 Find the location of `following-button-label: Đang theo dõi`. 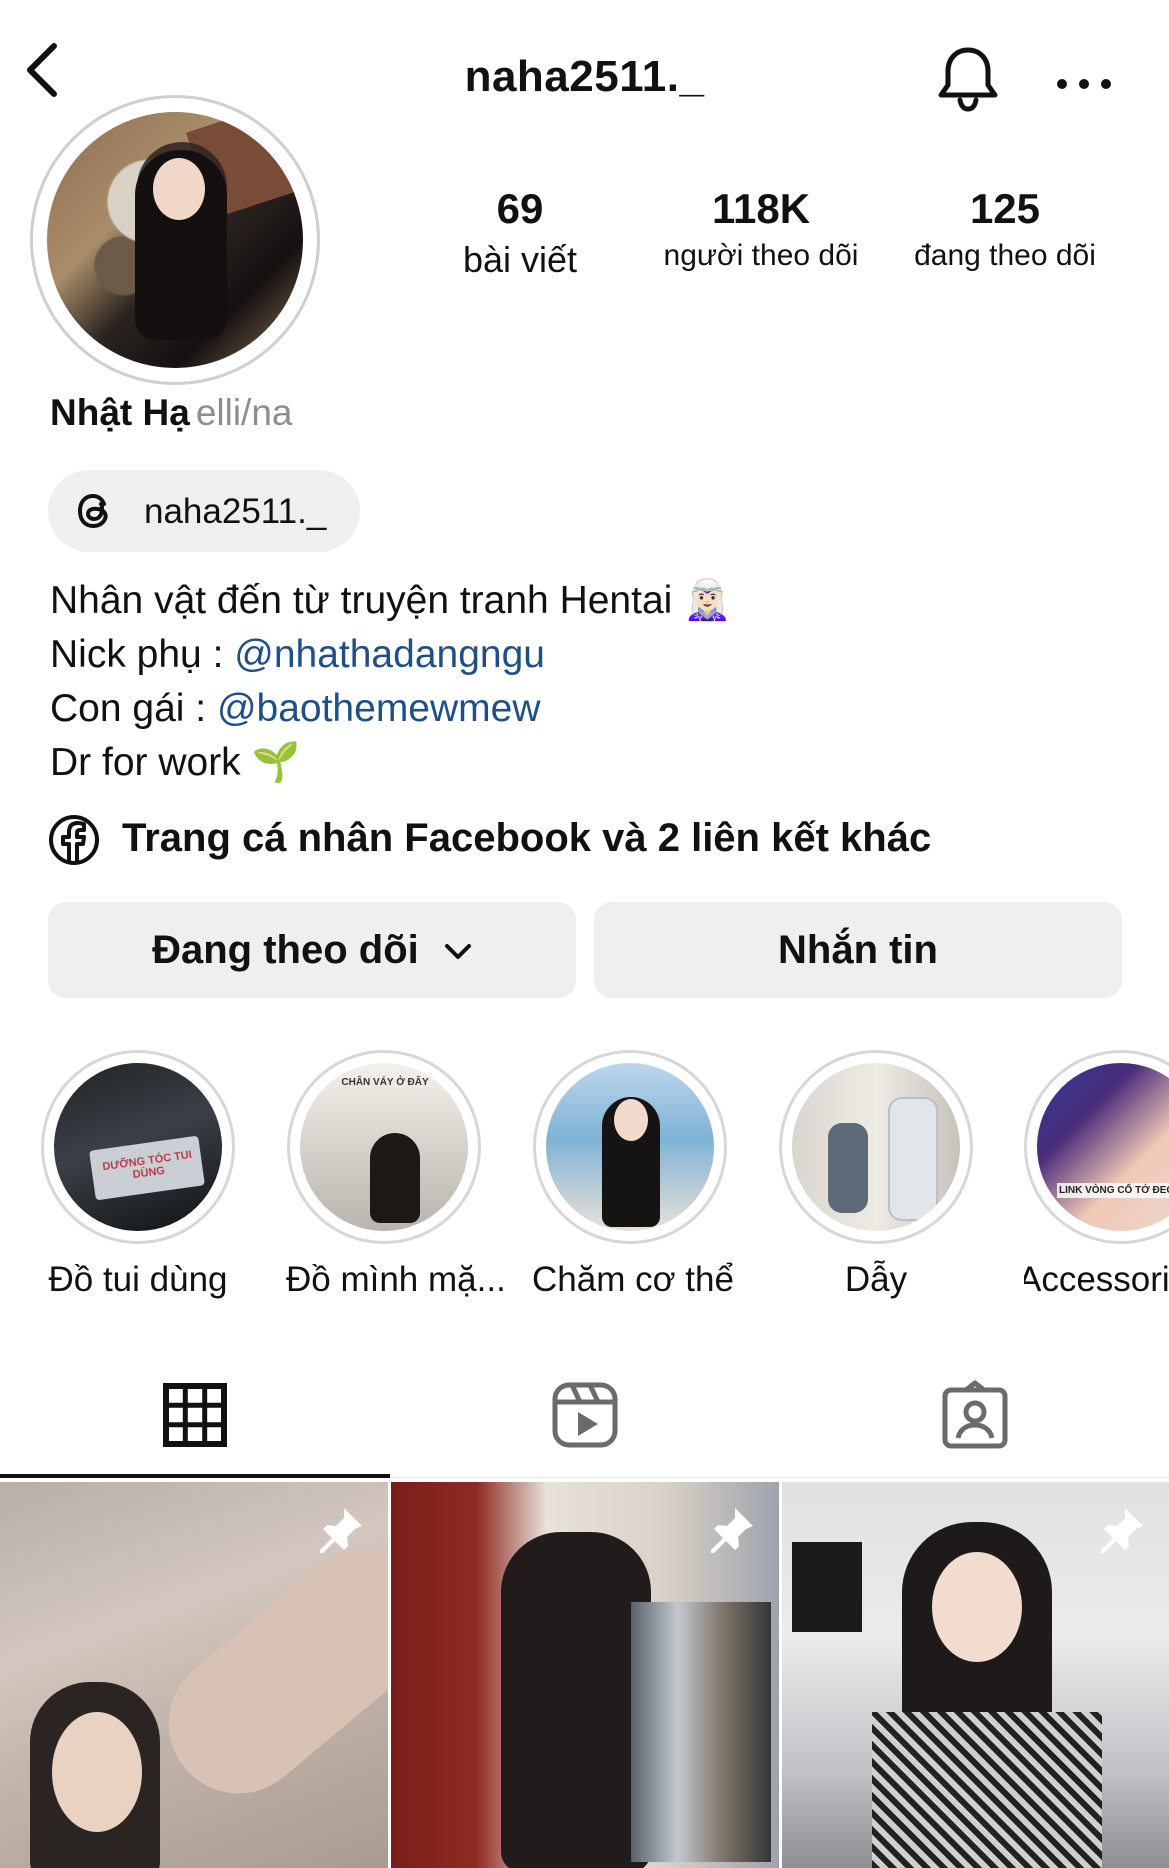

following-button-label: Đang theo dõi is located at coordinates (285, 950).